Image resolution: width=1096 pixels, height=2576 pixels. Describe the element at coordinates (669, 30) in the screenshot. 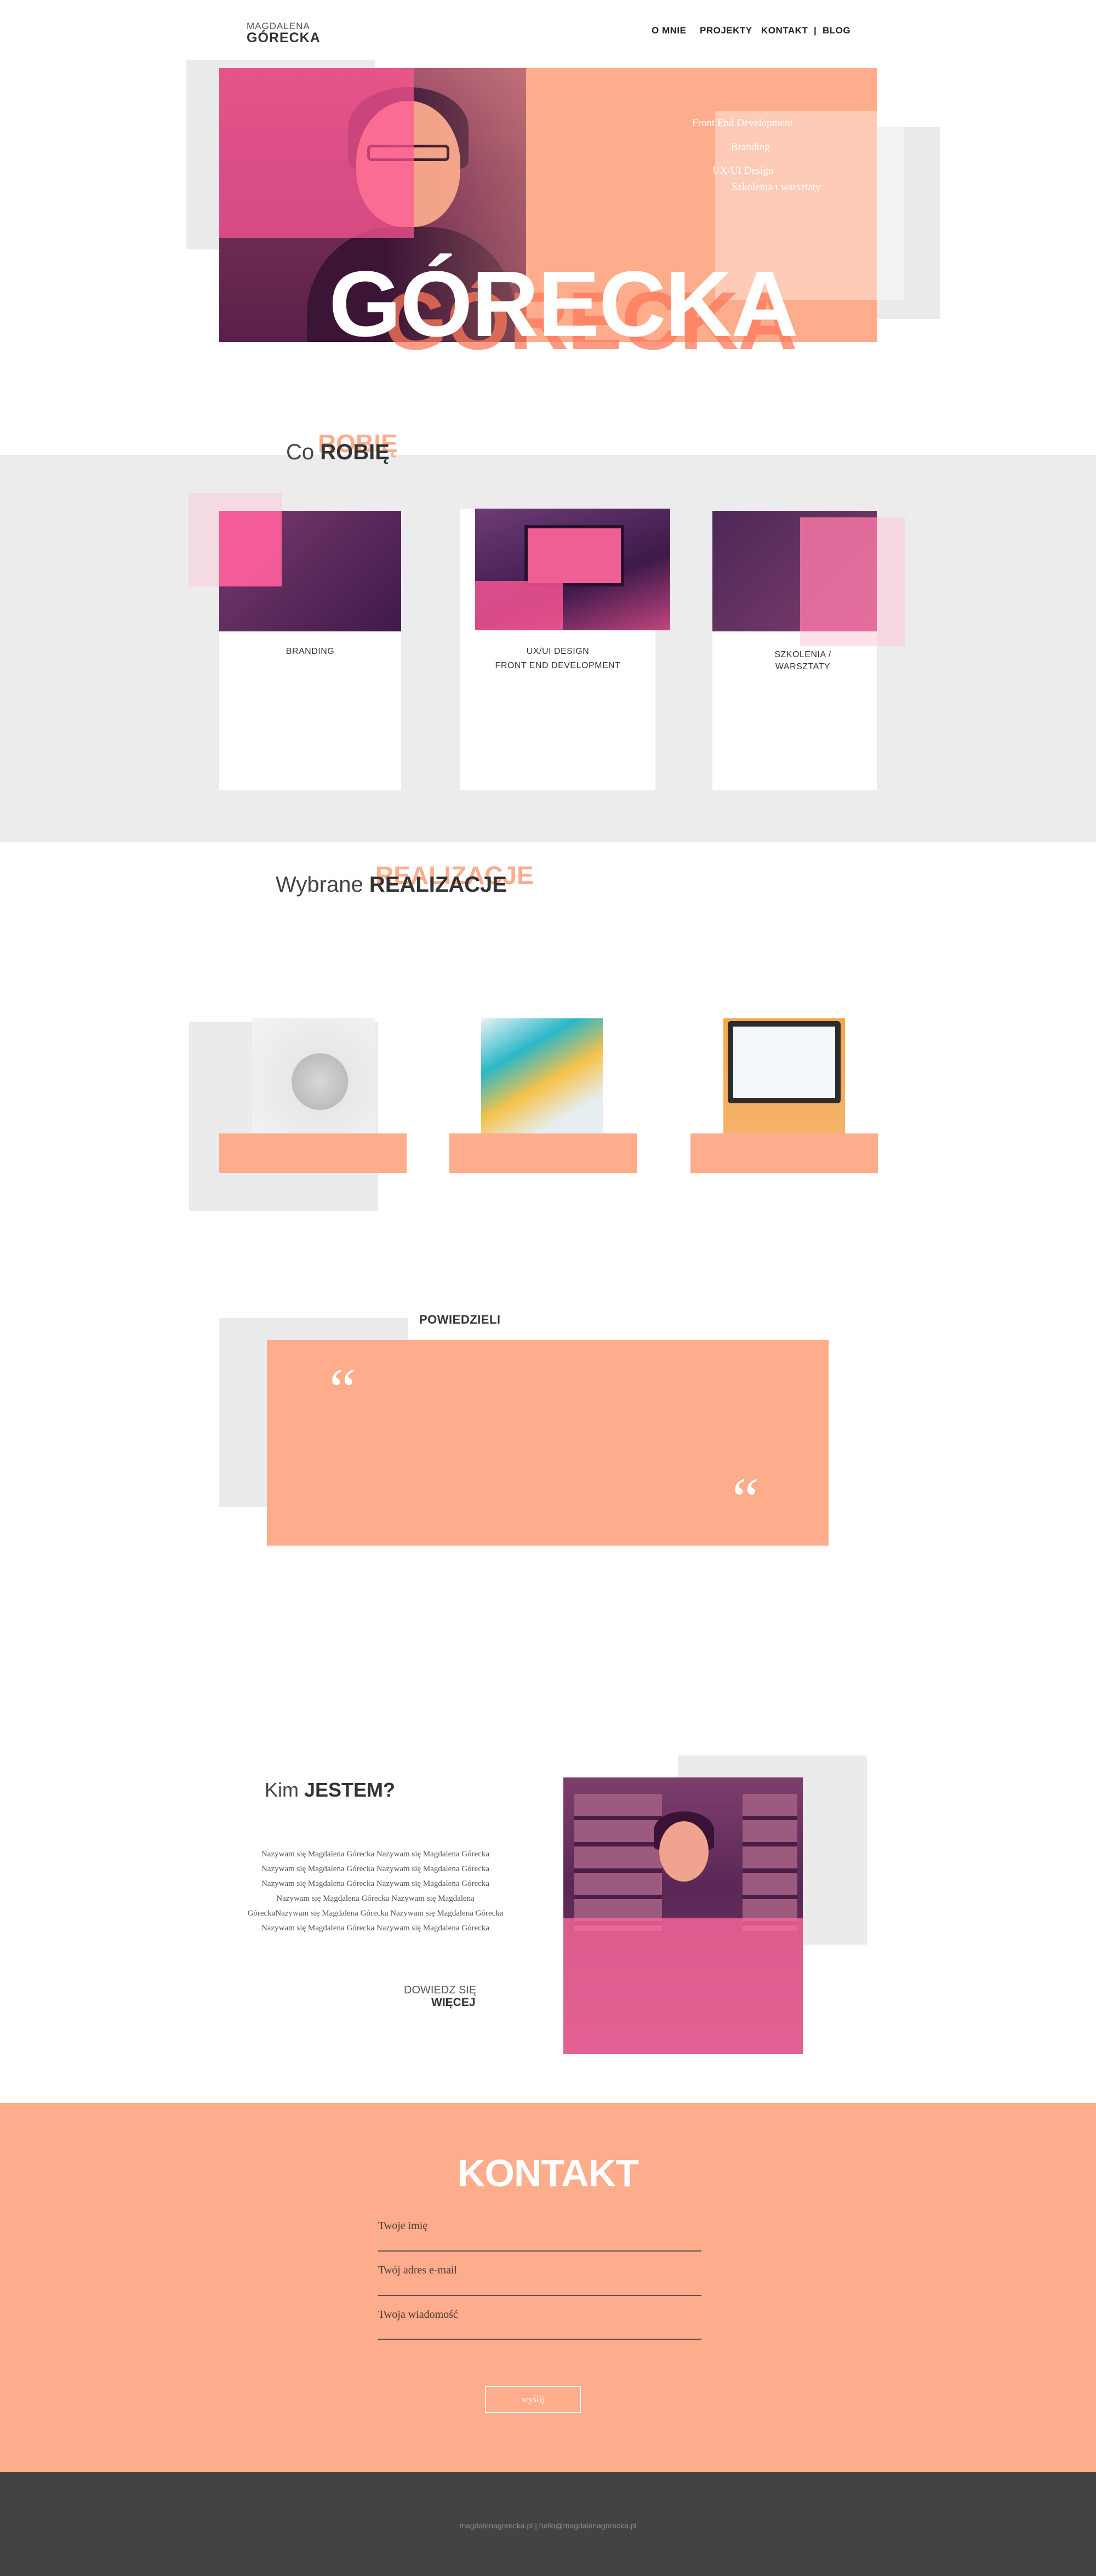

I see `nav-o-mnie: O MNIE` at that location.